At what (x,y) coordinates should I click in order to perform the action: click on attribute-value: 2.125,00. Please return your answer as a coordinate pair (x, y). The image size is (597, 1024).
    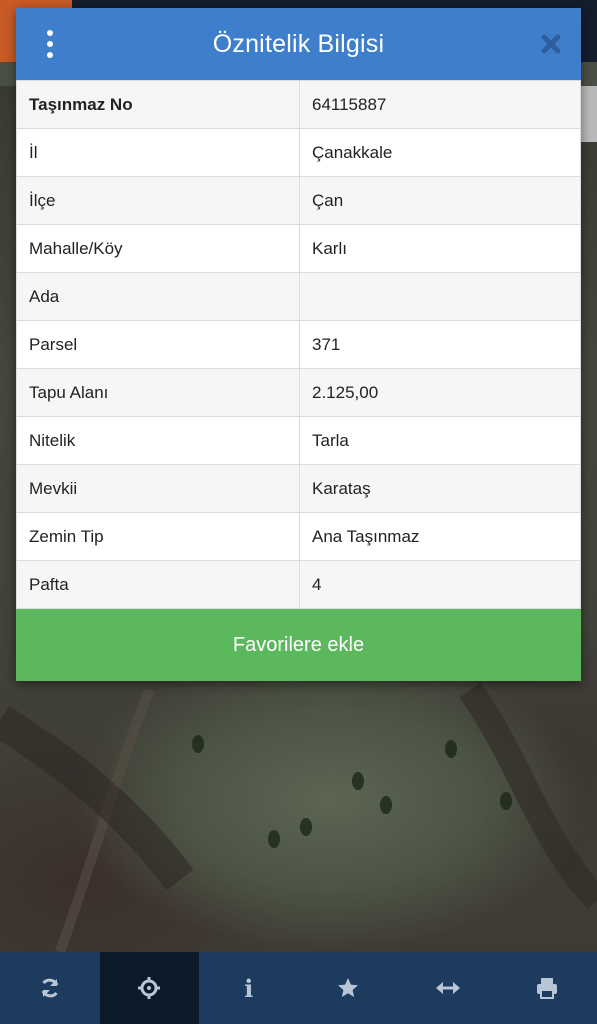
    Looking at the image, I should click on (440, 392).